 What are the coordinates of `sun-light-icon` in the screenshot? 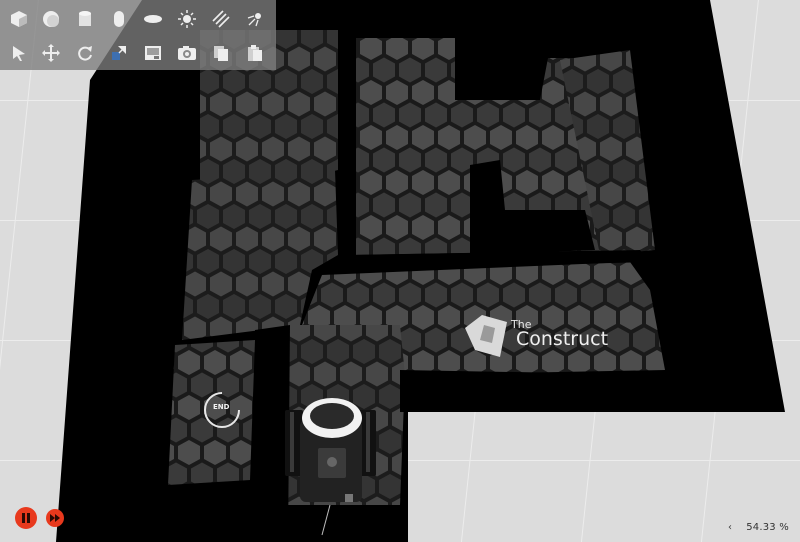 It's located at (187, 19).